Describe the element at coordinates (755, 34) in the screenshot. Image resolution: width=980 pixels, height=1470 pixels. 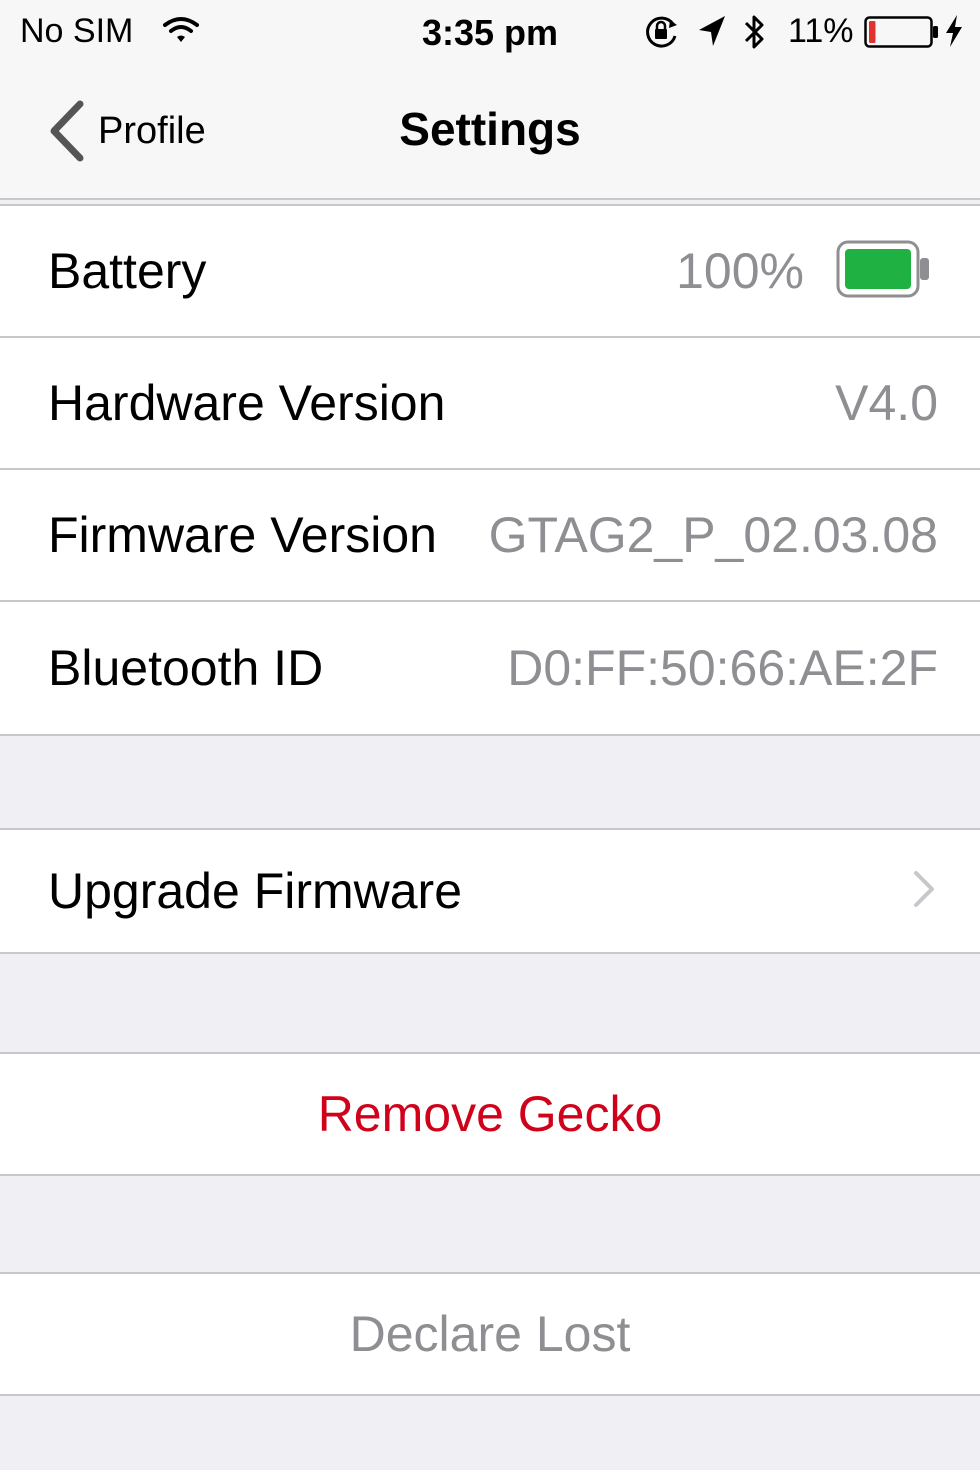
I see `bluetooth-icon` at that location.